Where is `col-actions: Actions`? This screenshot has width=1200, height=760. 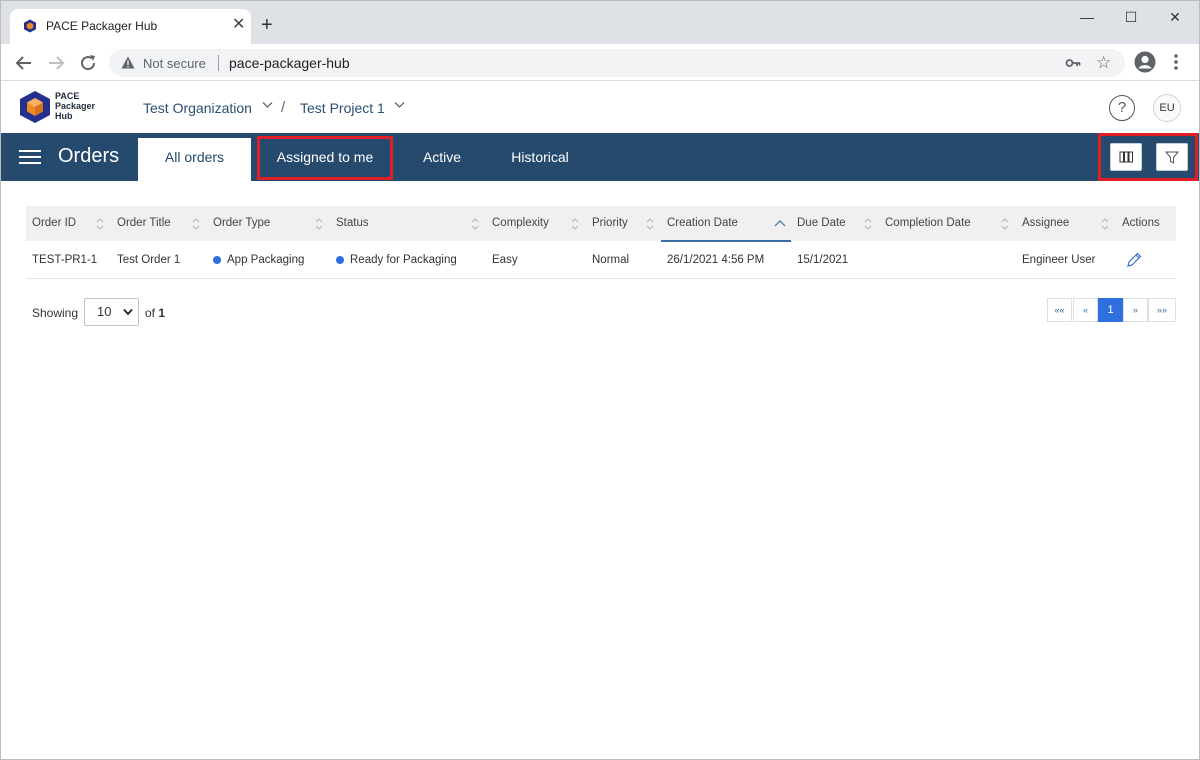 col-actions: Actions is located at coordinates (1141, 223).